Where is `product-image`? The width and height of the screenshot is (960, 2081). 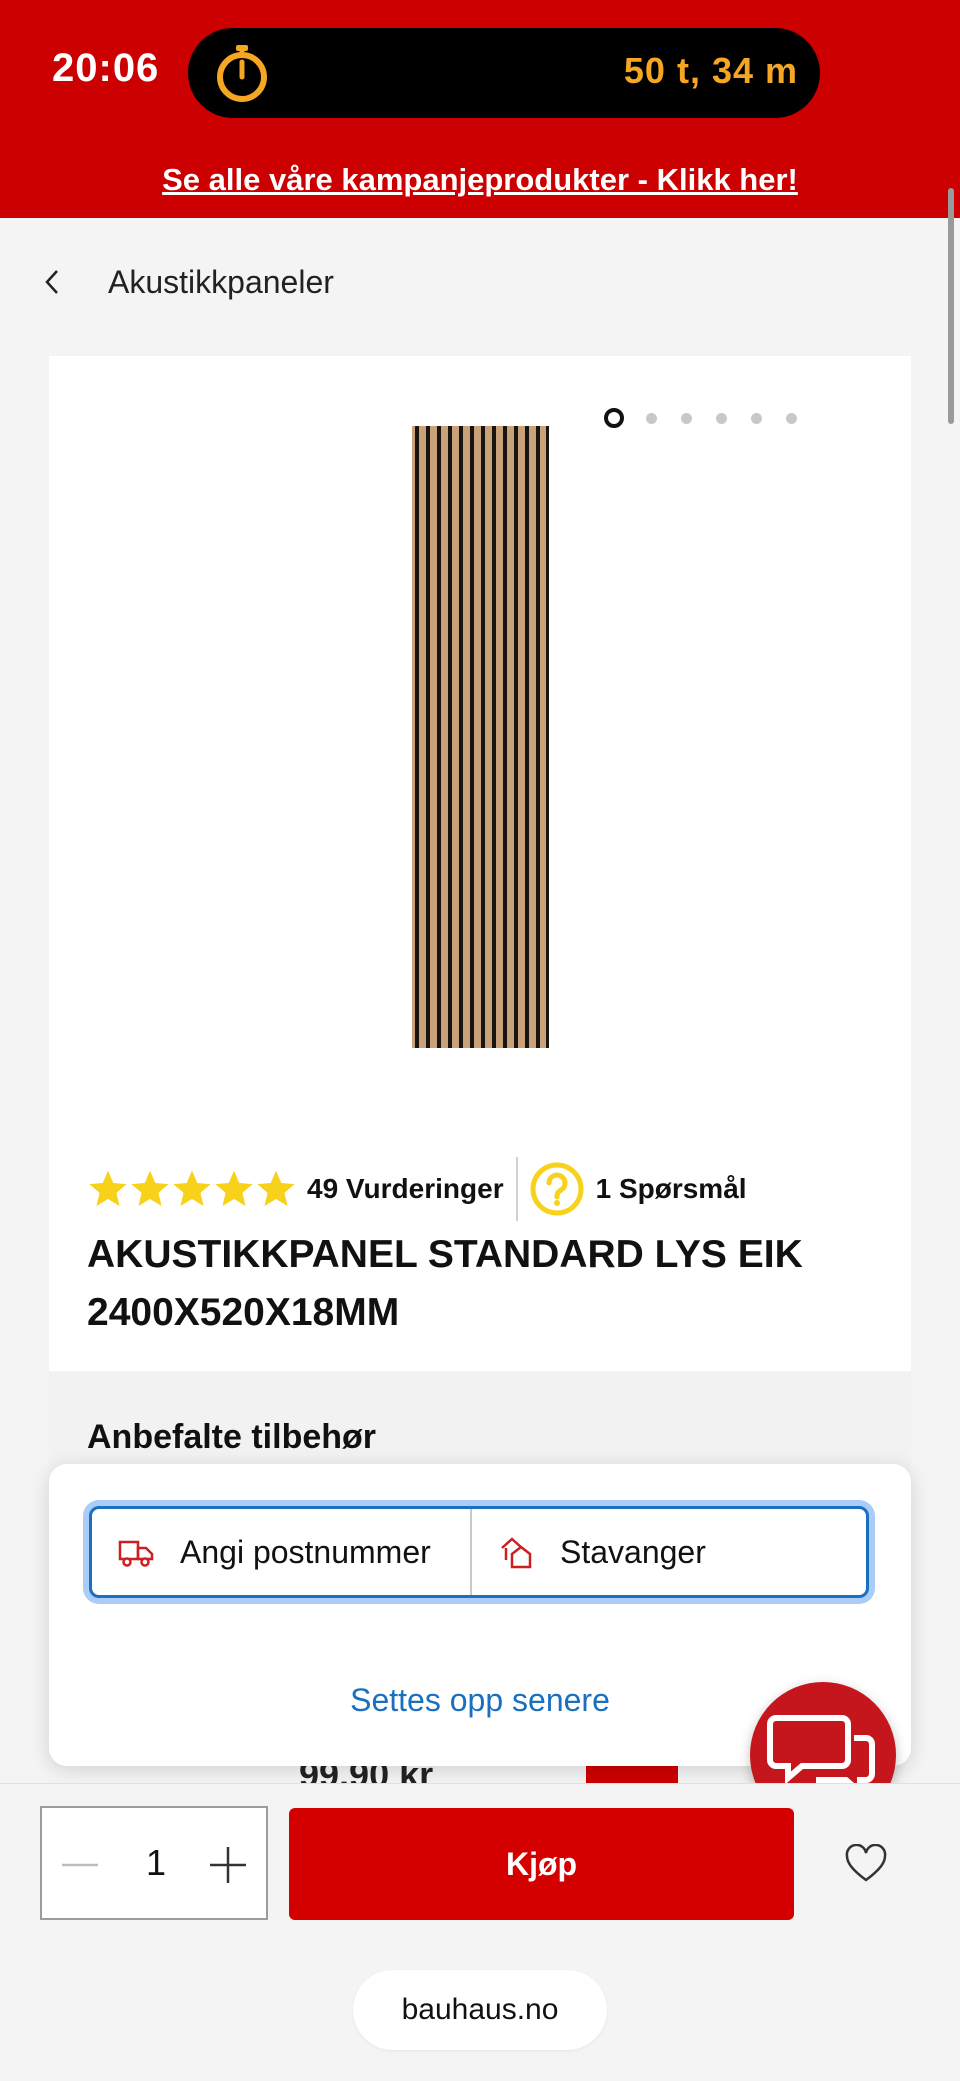
product-image is located at coordinates (480, 737).